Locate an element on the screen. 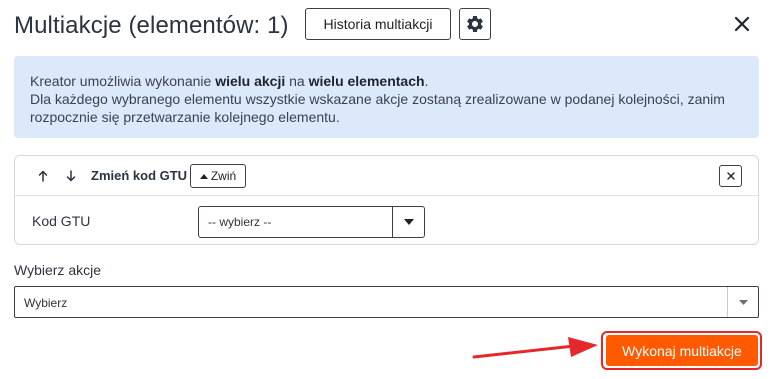  gtu-select-toggle is located at coordinates (408, 222).